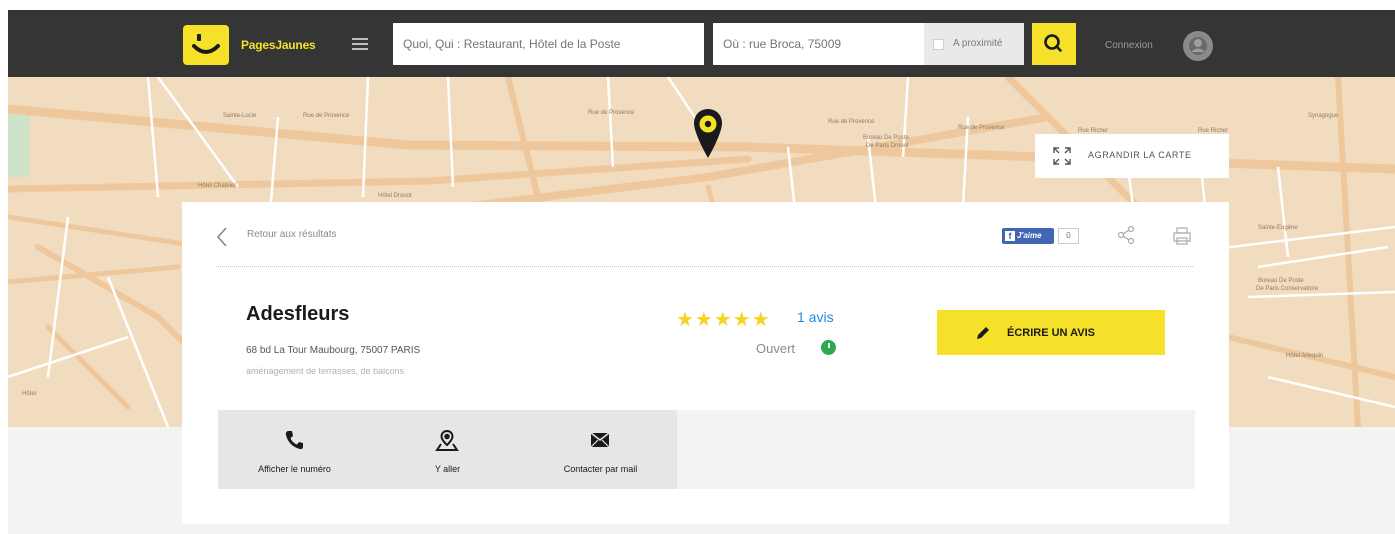 The image size is (1395, 534). What do you see at coordinates (294, 440) in the screenshot?
I see `phone-icon` at bounding box center [294, 440].